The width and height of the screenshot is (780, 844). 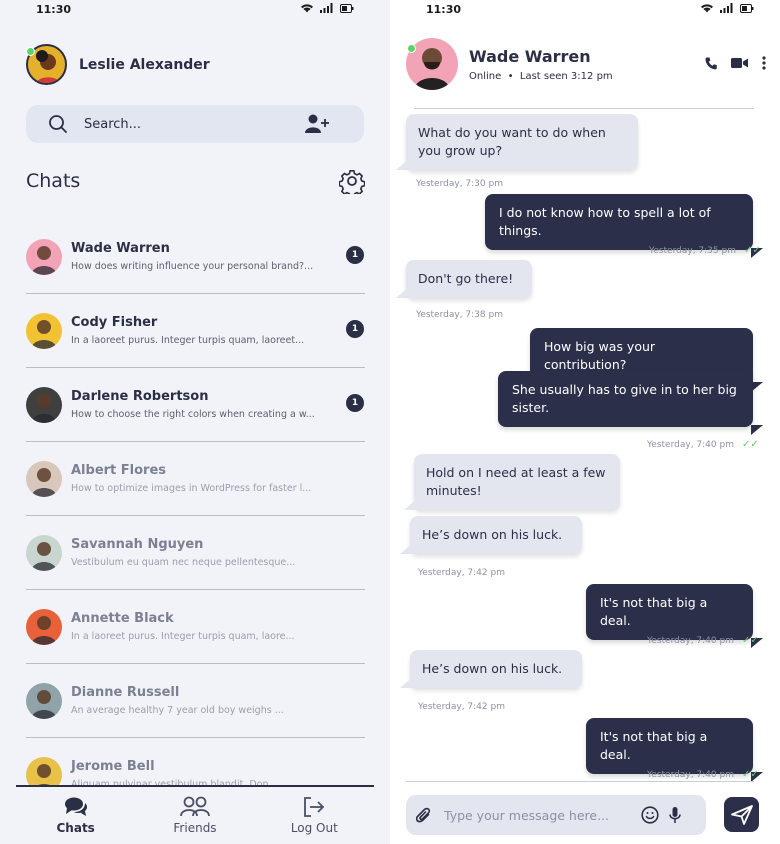 What do you see at coordinates (144, 64) in the screenshot?
I see `my-name: Leslie Alexander` at bounding box center [144, 64].